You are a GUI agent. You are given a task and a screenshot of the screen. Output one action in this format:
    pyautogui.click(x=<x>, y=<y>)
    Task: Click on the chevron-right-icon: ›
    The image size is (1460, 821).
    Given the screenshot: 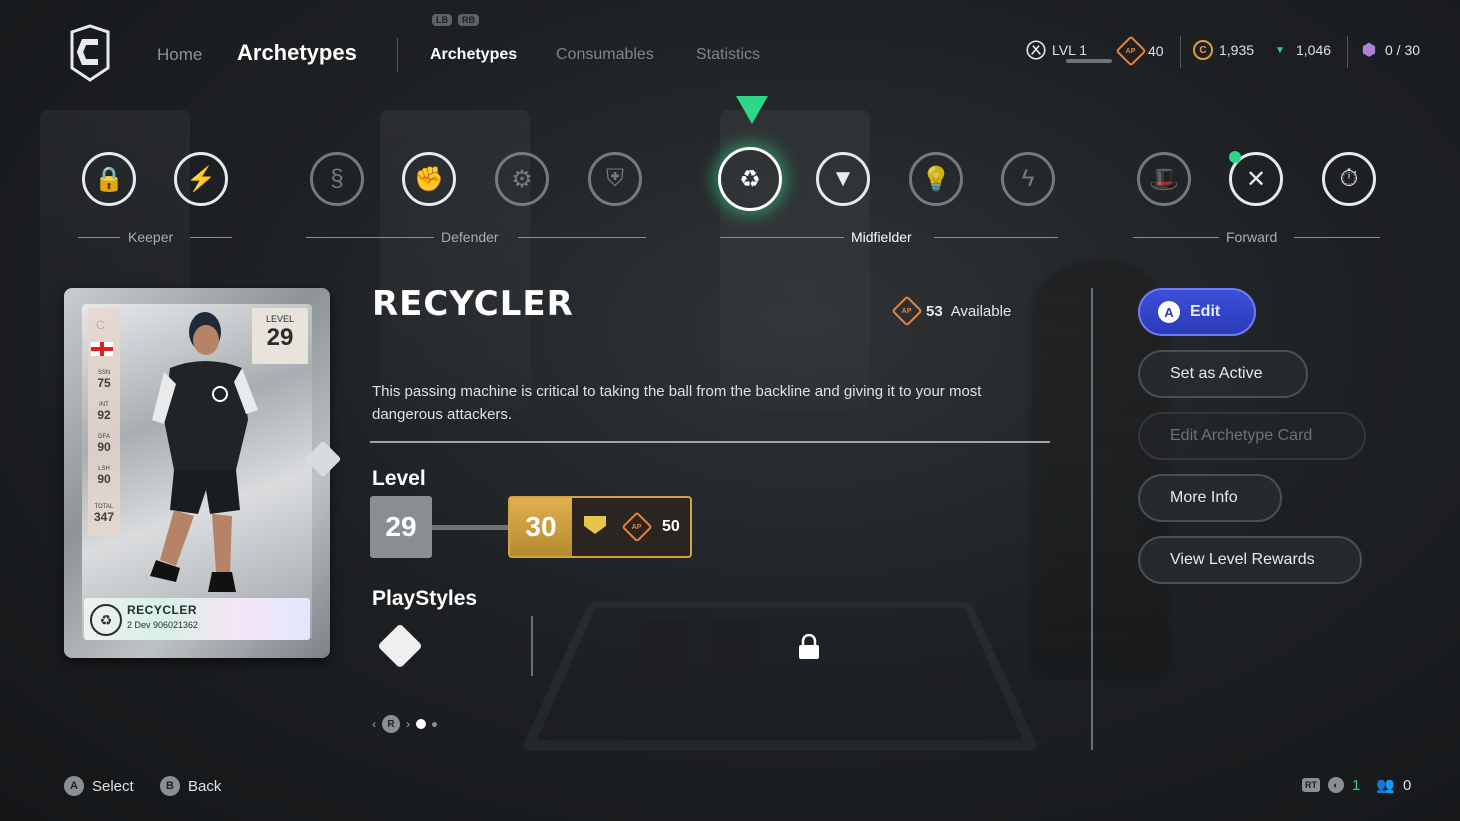 What is the action you would take?
    pyautogui.click(x=408, y=724)
    